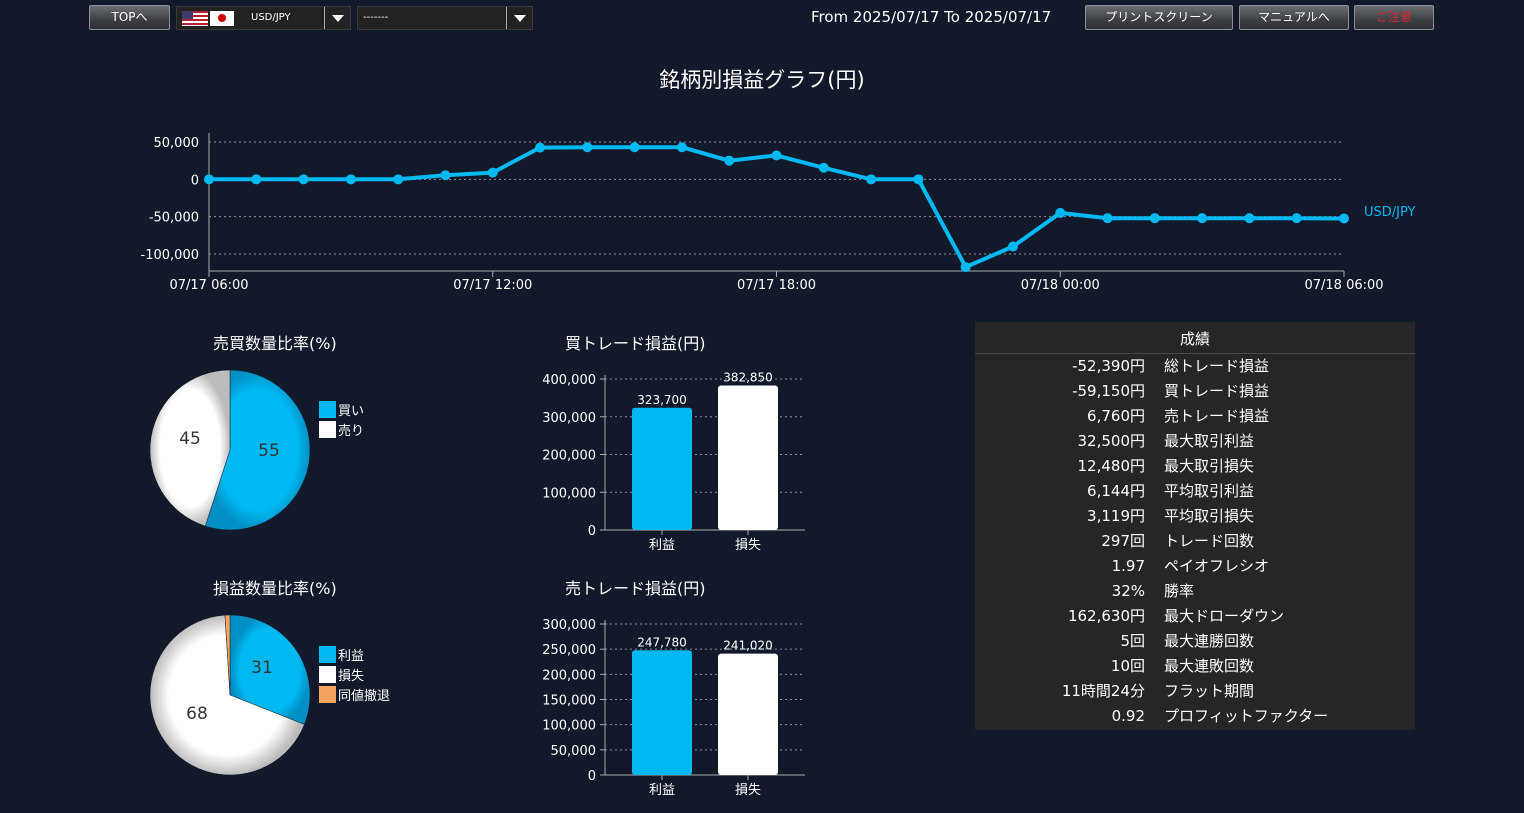  I want to click on stats-label: 売トレード損益, so click(1217, 416).